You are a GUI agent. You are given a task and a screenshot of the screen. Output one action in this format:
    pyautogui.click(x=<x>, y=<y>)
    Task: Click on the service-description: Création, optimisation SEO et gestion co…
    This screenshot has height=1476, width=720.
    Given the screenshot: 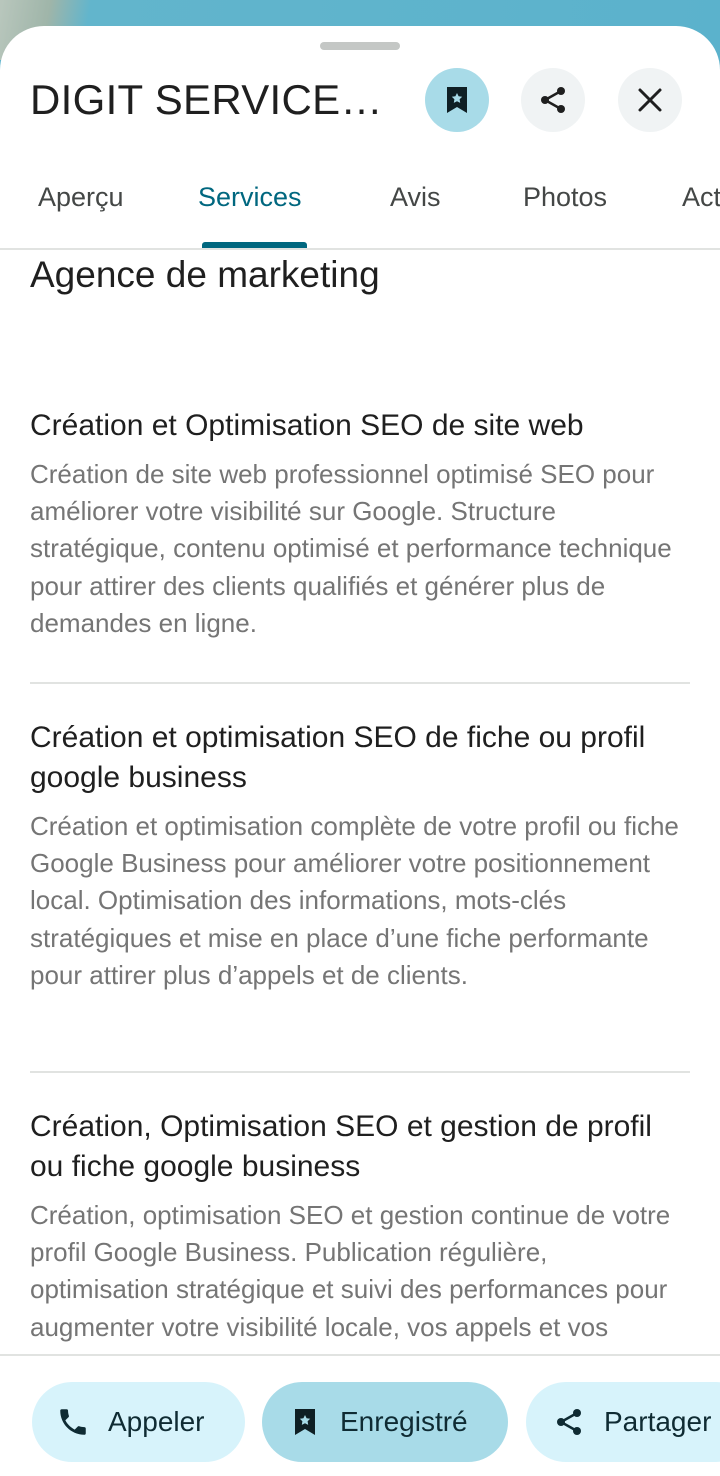 What is the action you would take?
    pyautogui.click(x=350, y=1277)
    